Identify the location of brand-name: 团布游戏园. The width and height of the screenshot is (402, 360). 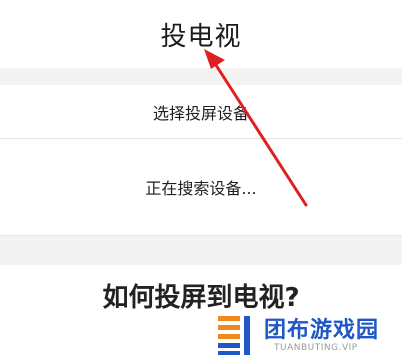
(322, 330).